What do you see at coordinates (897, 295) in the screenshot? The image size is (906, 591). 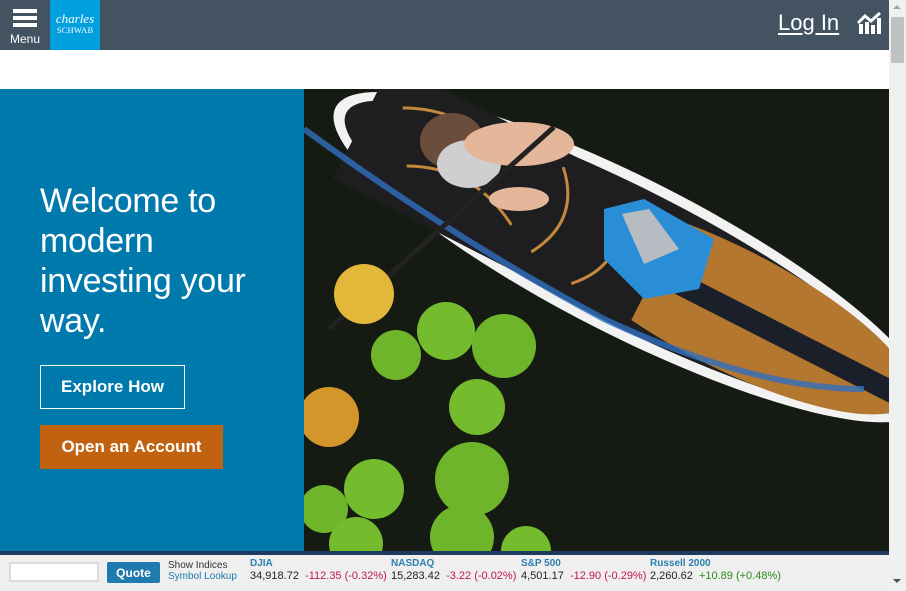 I see `vertical-scrollbar` at bounding box center [897, 295].